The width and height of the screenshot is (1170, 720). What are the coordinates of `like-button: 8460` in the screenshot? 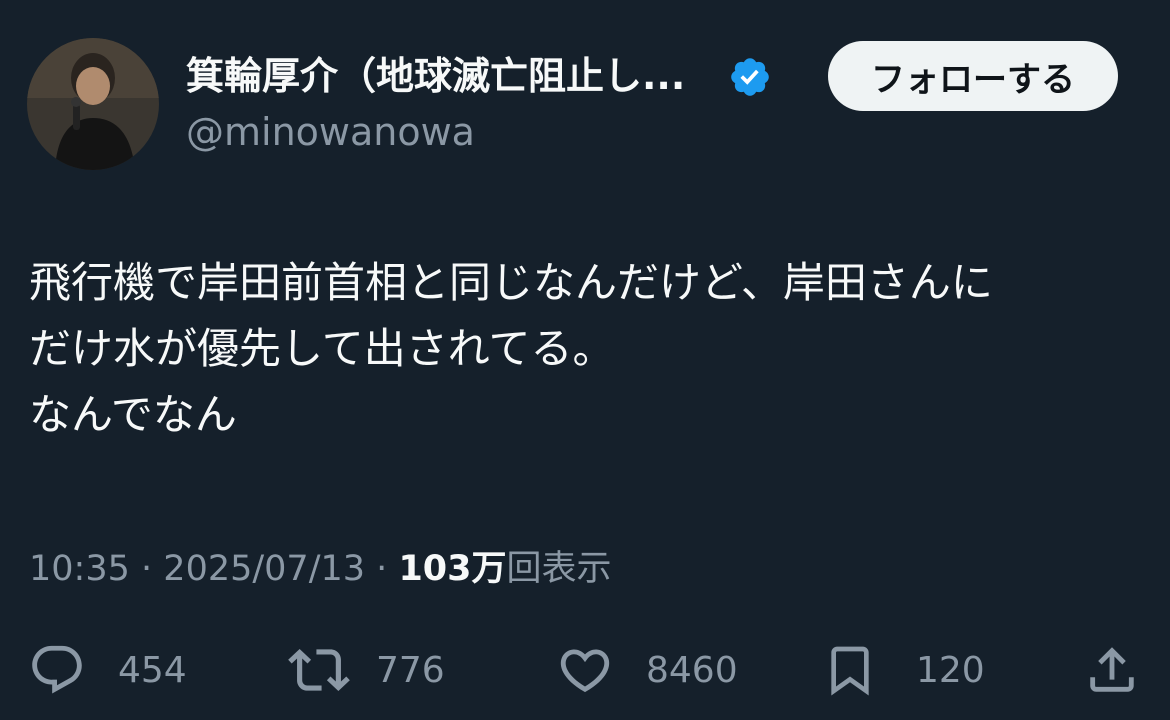 It's located at (647, 670).